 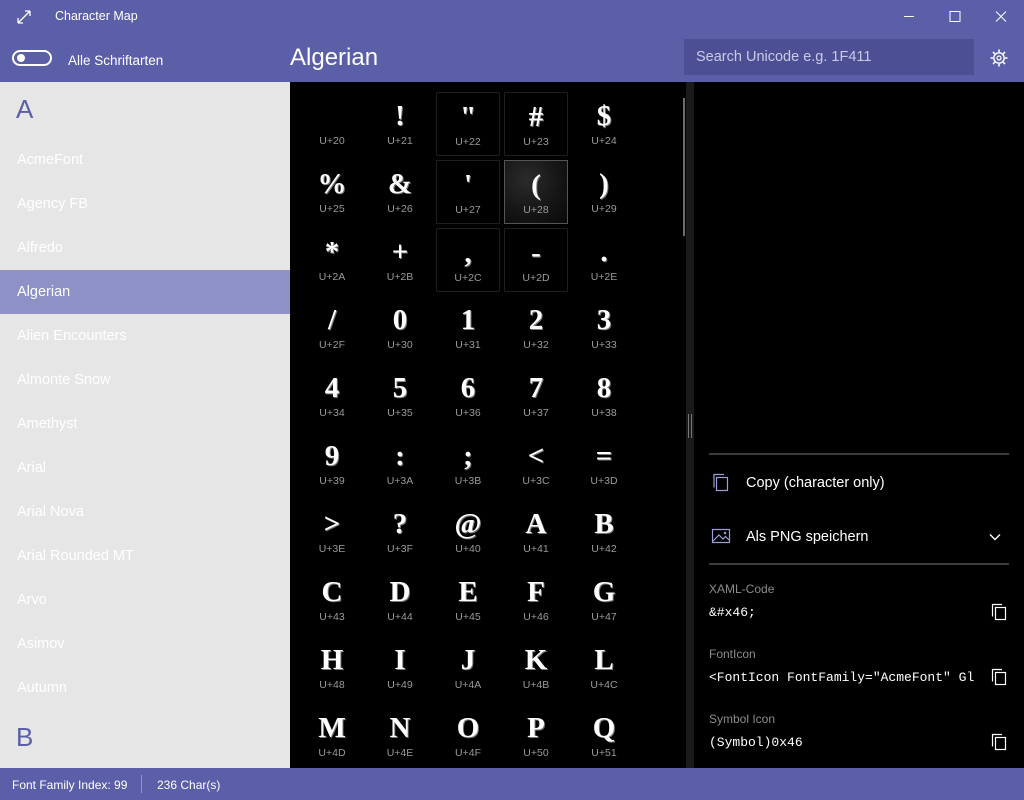 I want to click on character-cell: 0 U+30, so click(x=400, y=328).